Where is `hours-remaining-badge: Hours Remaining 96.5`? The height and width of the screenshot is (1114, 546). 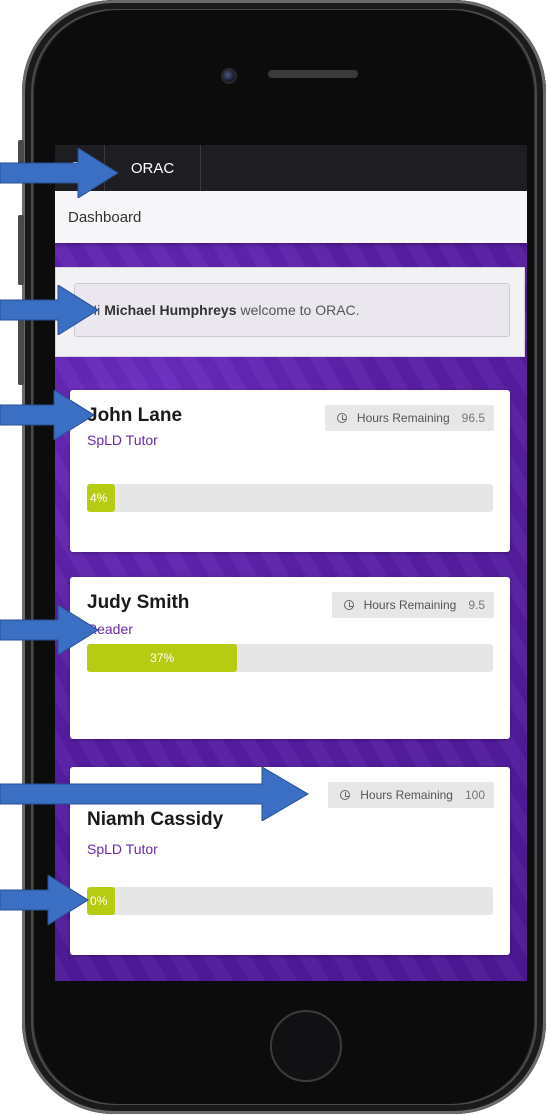
hours-remaining-badge: Hours Remaining 96.5 is located at coordinates (409, 418).